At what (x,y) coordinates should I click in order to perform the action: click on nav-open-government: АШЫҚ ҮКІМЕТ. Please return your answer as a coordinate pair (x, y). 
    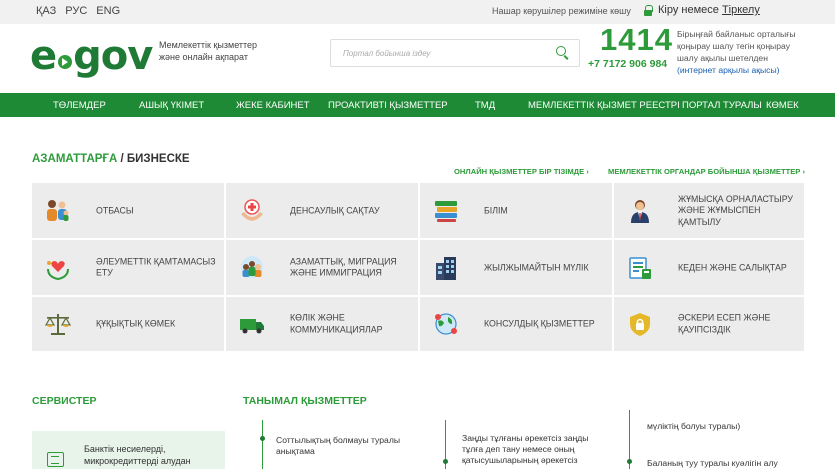
    Looking at the image, I should click on (171, 105).